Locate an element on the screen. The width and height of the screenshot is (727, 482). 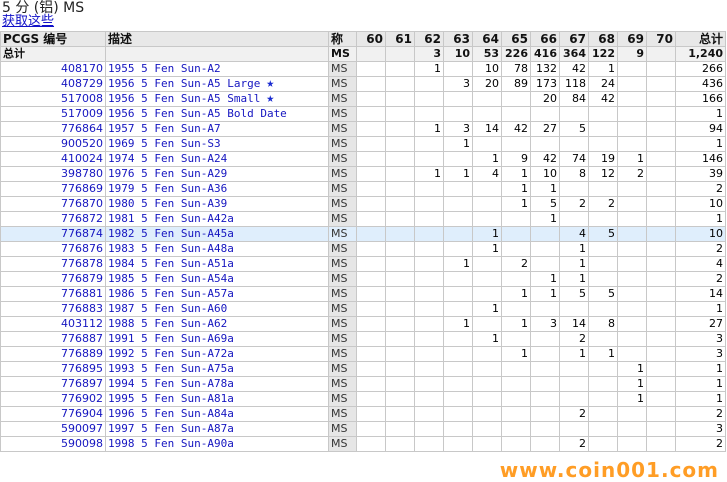
description-text: 1997 5 Fen Sun-A87a is located at coordinates (171, 429).